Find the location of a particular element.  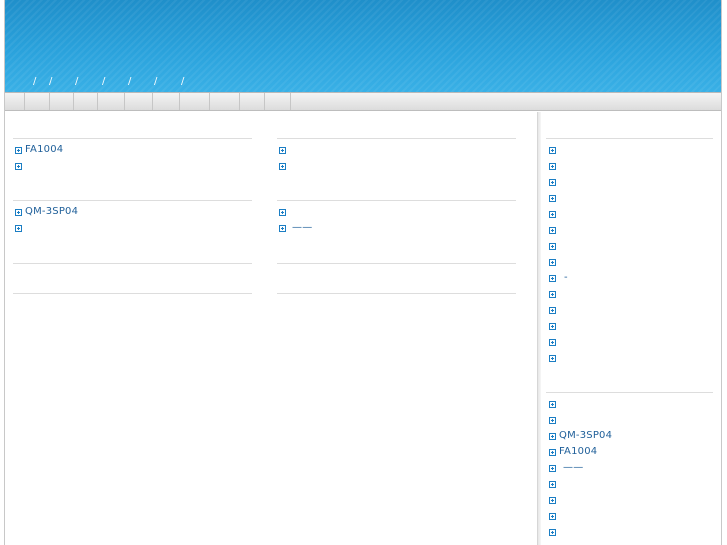

list-item-label: - is located at coordinates (566, 278).